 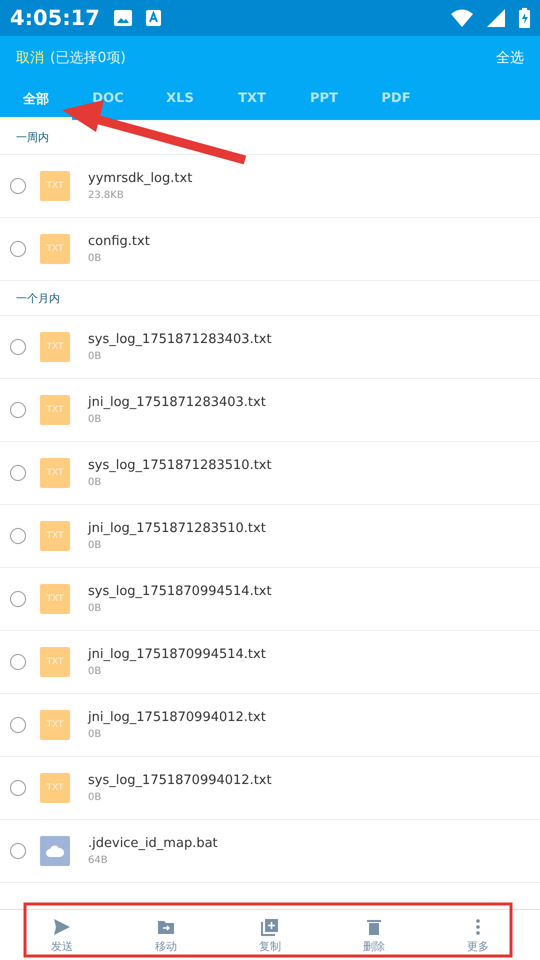 What do you see at coordinates (140, 178) in the screenshot?
I see `file-name: yymrsdk_log.txt` at bounding box center [140, 178].